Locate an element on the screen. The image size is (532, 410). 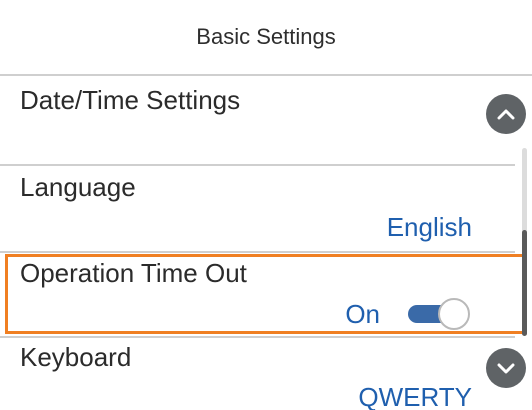
chevron-down-icon is located at coordinates (506, 368).